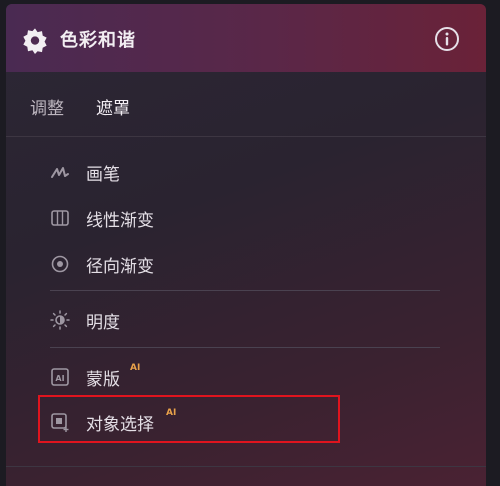 The image size is (500, 486). Describe the element at coordinates (250, 377) in the screenshot. I see `tool-ai-mask: AI 蒙版 AI` at that location.